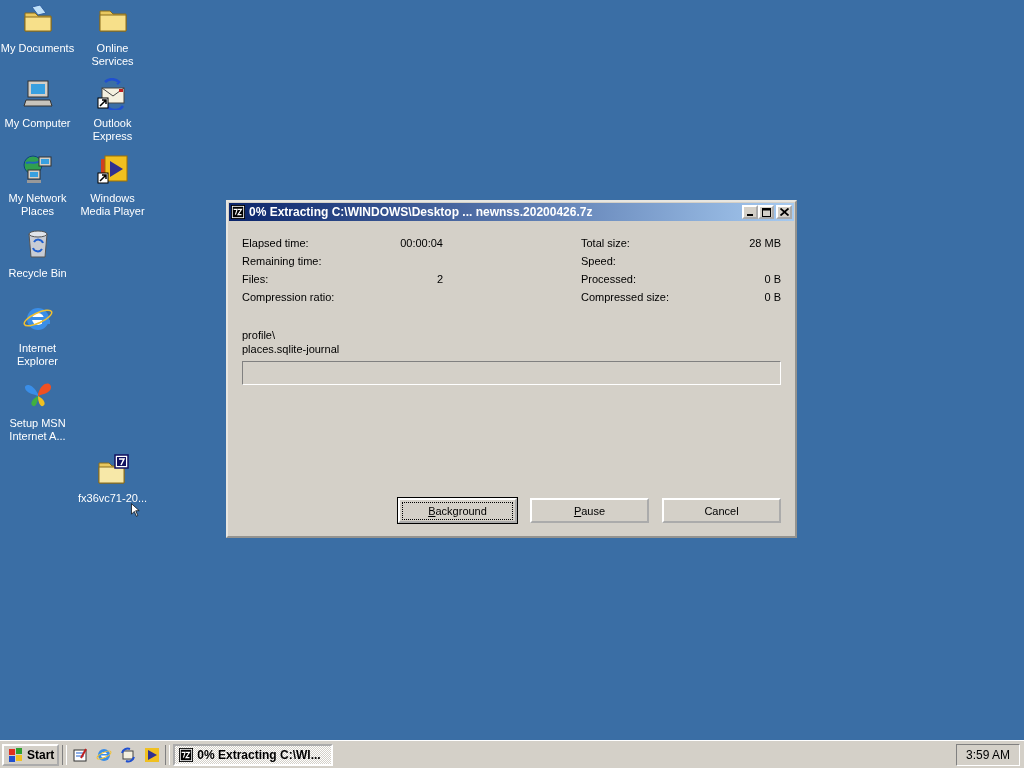  What do you see at coordinates (439, 280) in the screenshot?
I see `stat-value: 2` at bounding box center [439, 280].